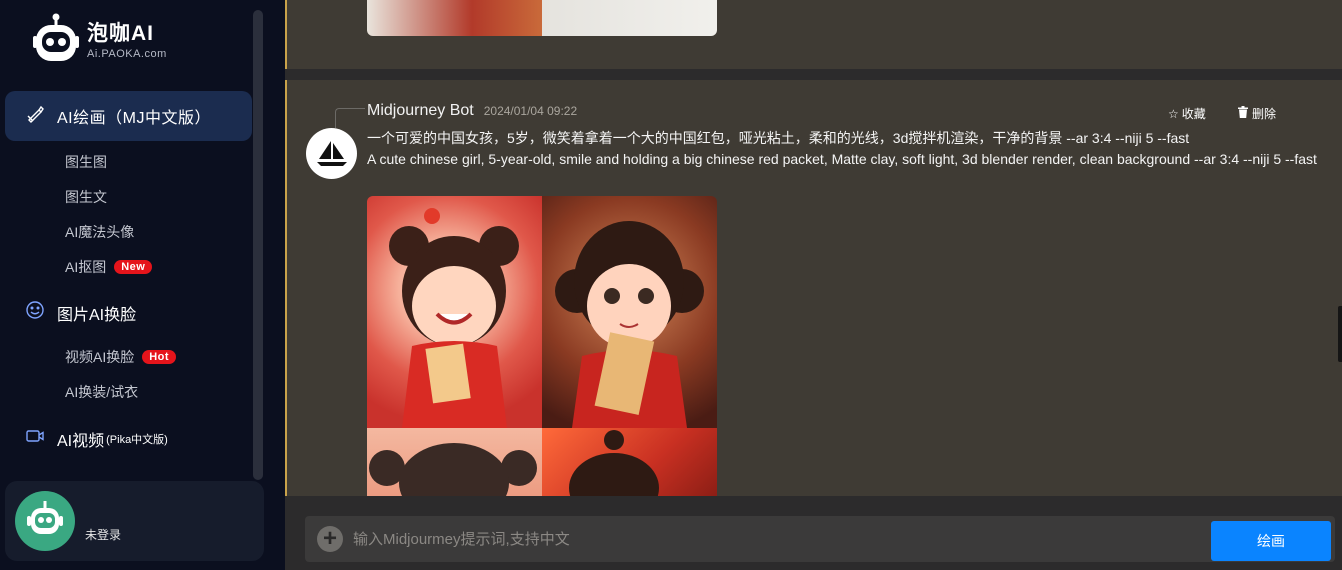  I want to click on nav-ai-video-suffix: (Pika中文版), so click(137, 439).